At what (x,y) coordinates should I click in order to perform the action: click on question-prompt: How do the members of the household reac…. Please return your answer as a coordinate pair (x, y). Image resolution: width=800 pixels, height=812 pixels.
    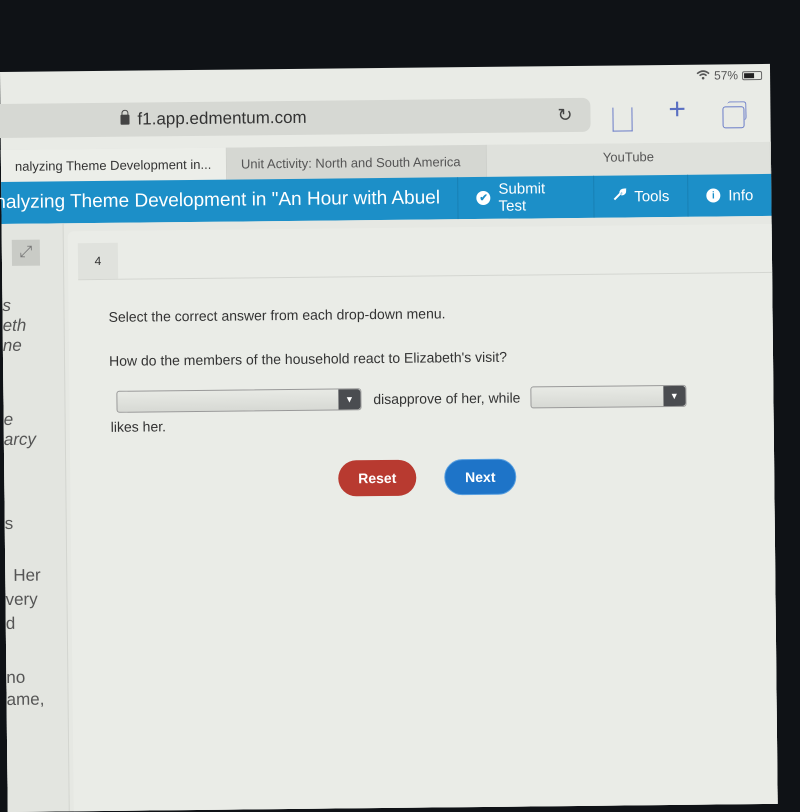
    Looking at the image, I should click on (308, 358).